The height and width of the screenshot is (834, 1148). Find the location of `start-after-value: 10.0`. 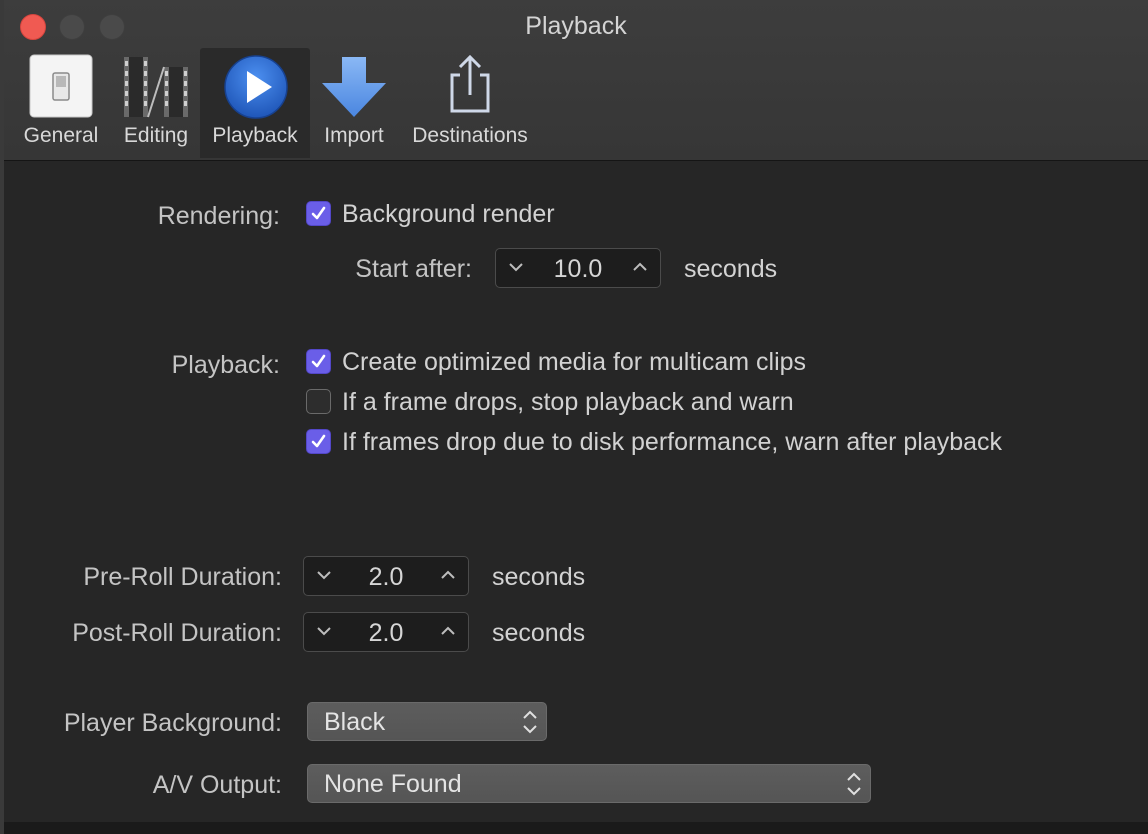

start-after-value: 10.0 is located at coordinates (578, 269).